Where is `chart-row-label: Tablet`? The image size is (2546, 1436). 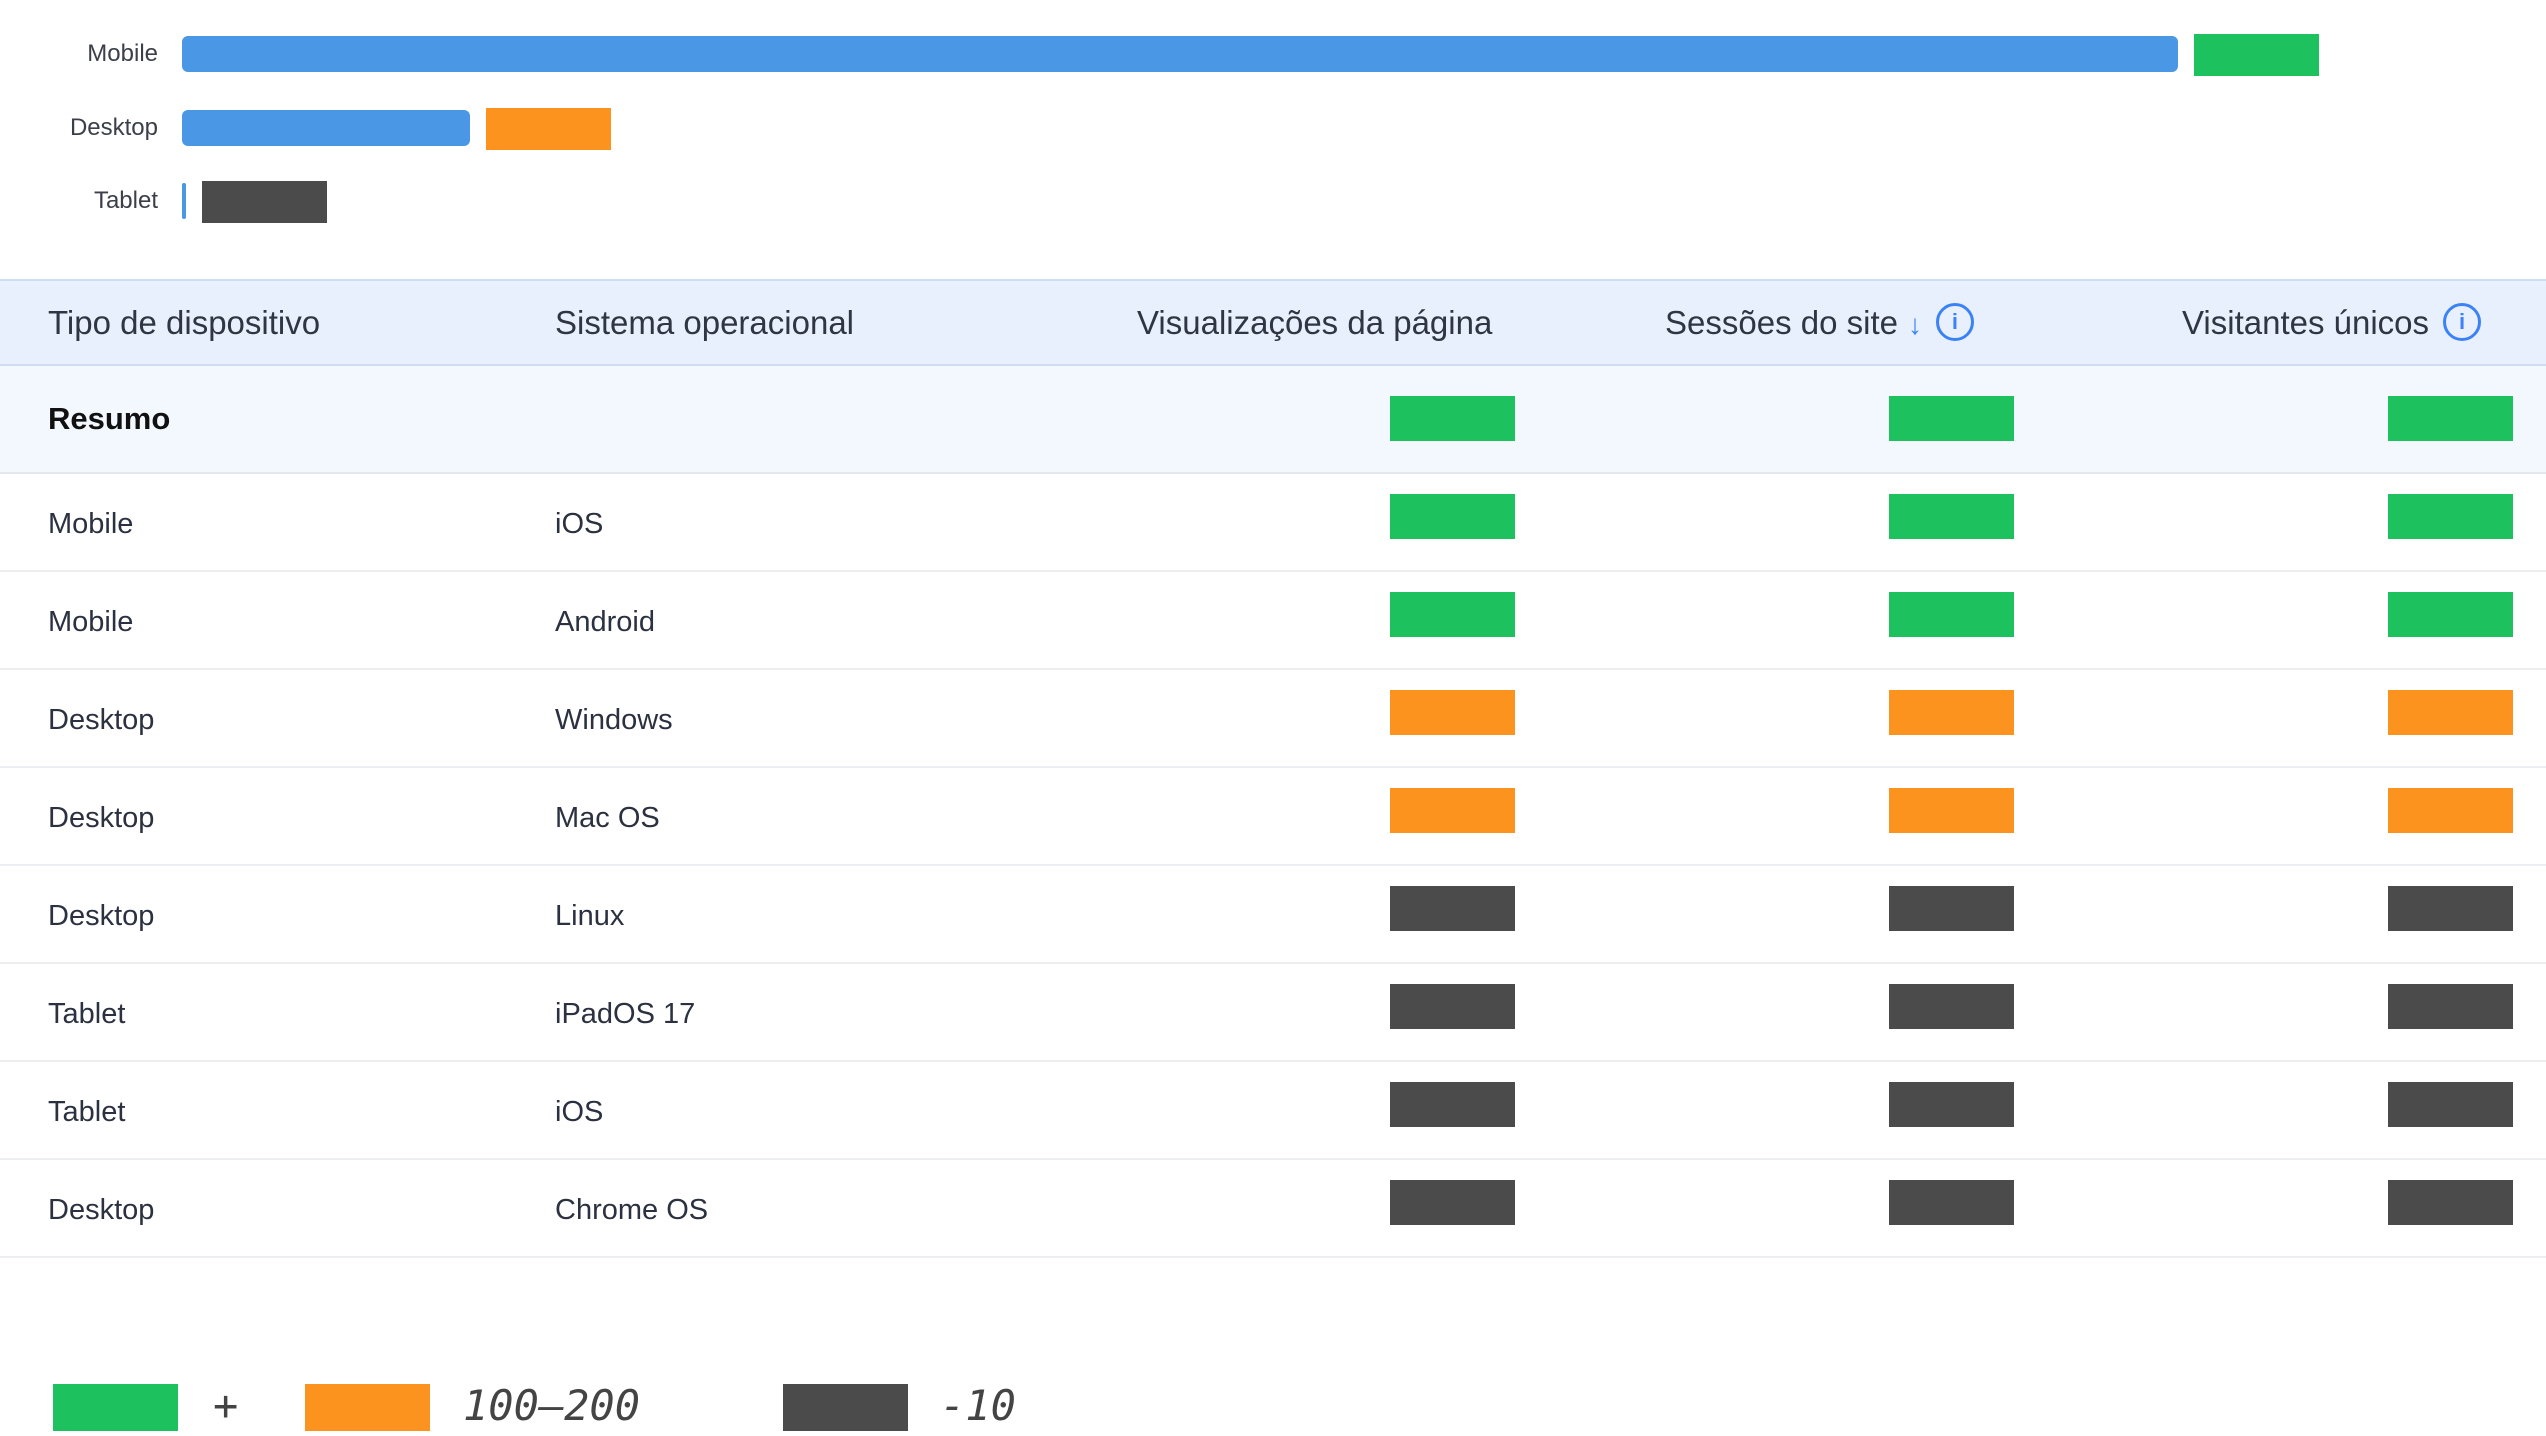 chart-row-label: Tablet is located at coordinates (125, 200).